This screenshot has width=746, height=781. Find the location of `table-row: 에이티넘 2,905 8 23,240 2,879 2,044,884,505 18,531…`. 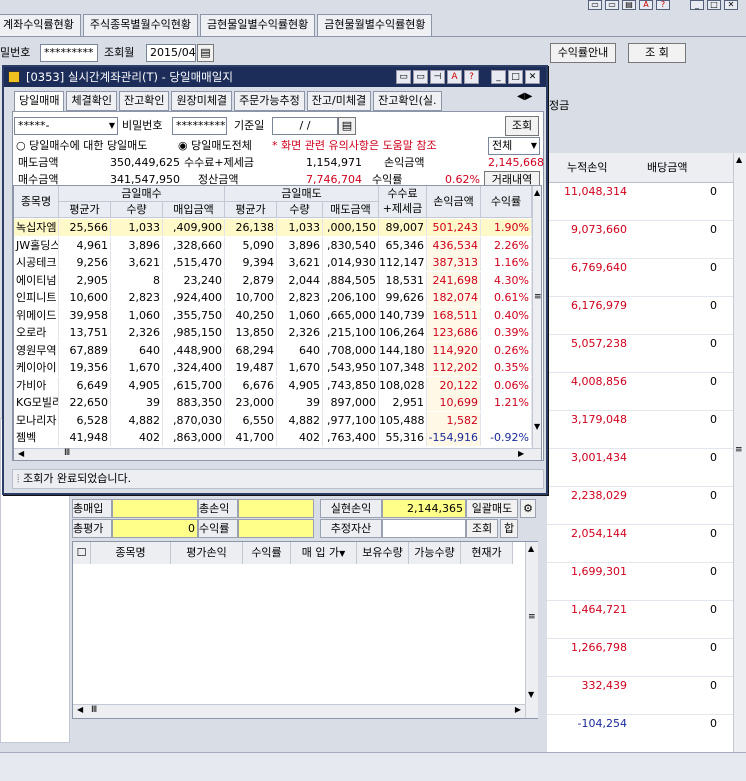

table-row: 에이티넘 2,905 8 23,240 2,879 2,044,884,505 18,531… is located at coordinates (273, 280).